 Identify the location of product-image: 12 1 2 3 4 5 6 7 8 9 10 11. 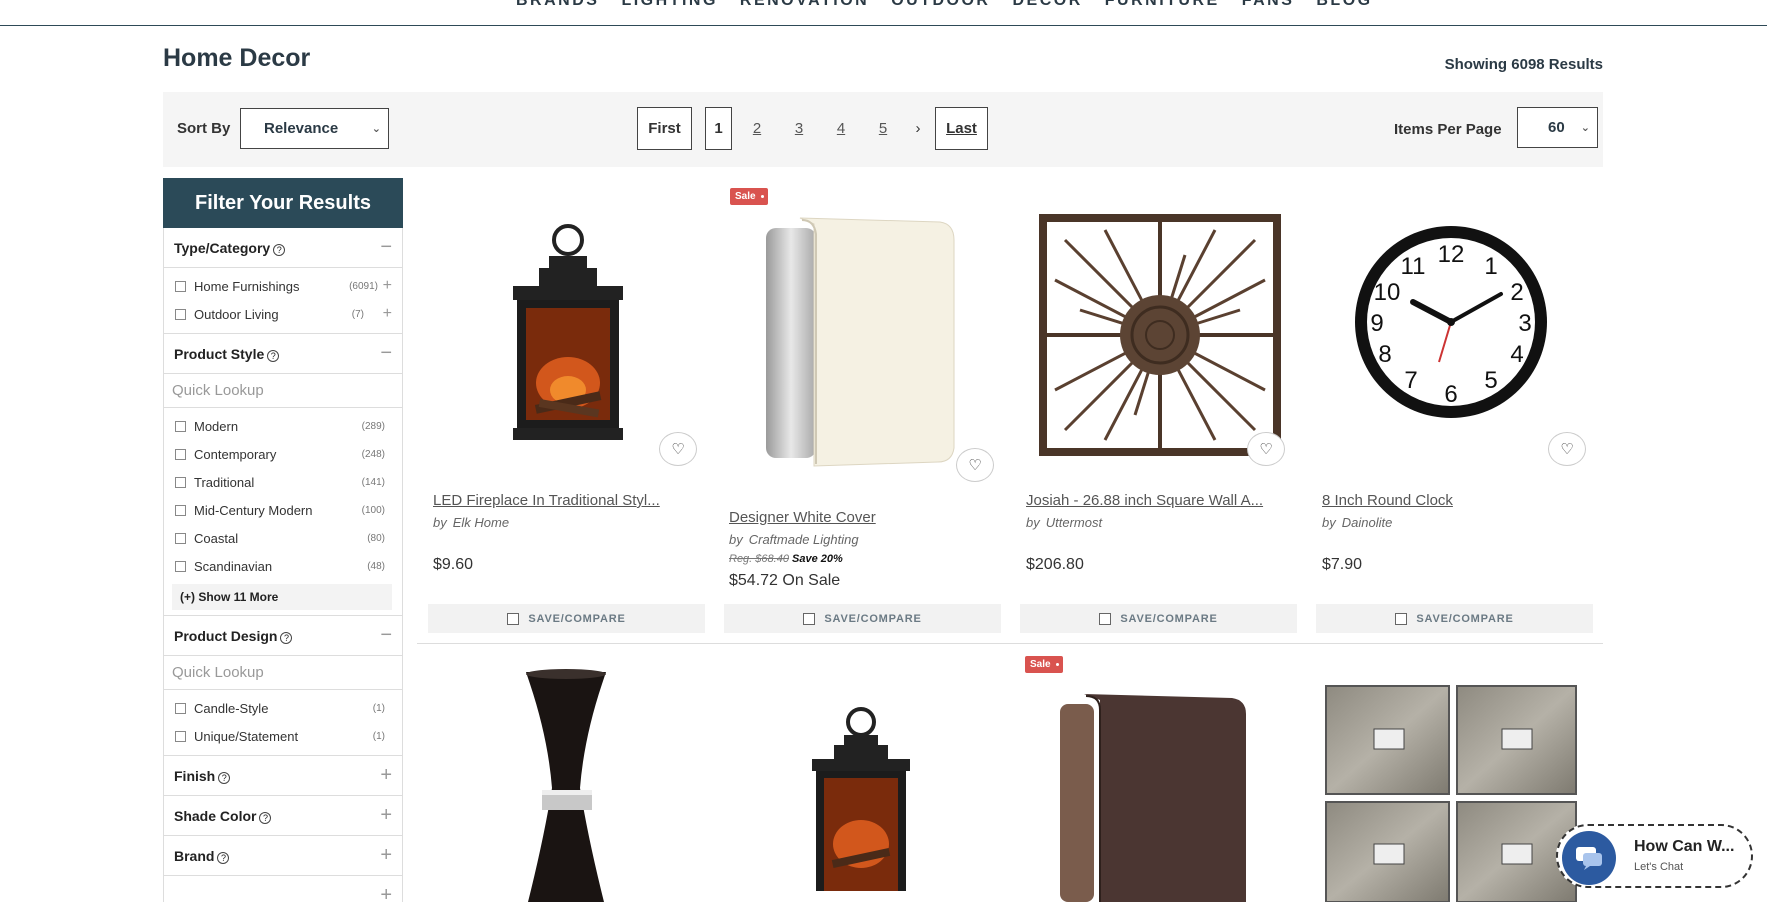
(1451, 322).